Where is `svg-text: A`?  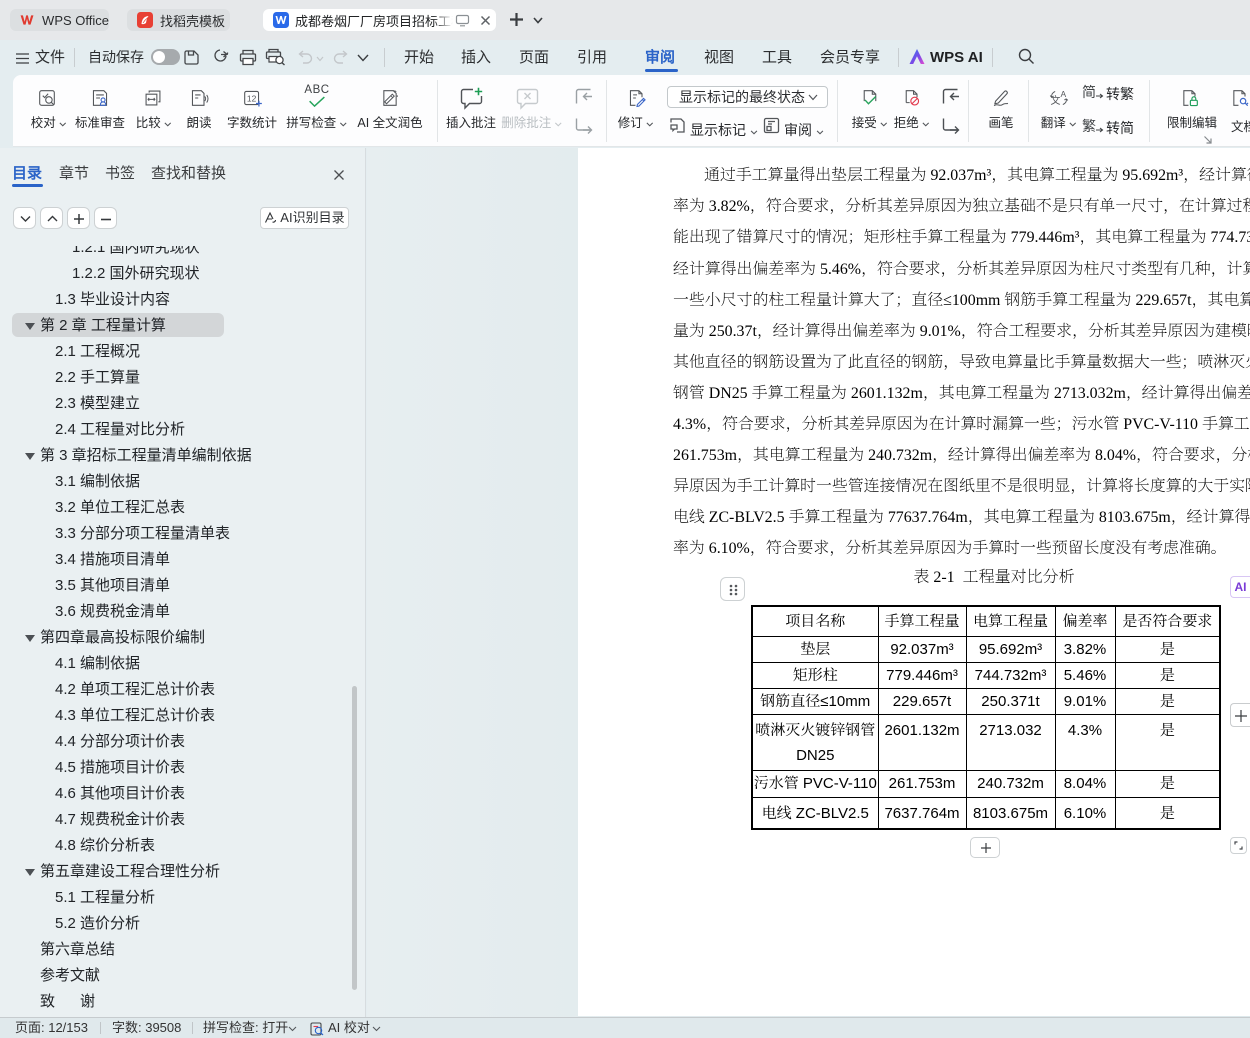 svg-text: A is located at coordinates (1064, 94).